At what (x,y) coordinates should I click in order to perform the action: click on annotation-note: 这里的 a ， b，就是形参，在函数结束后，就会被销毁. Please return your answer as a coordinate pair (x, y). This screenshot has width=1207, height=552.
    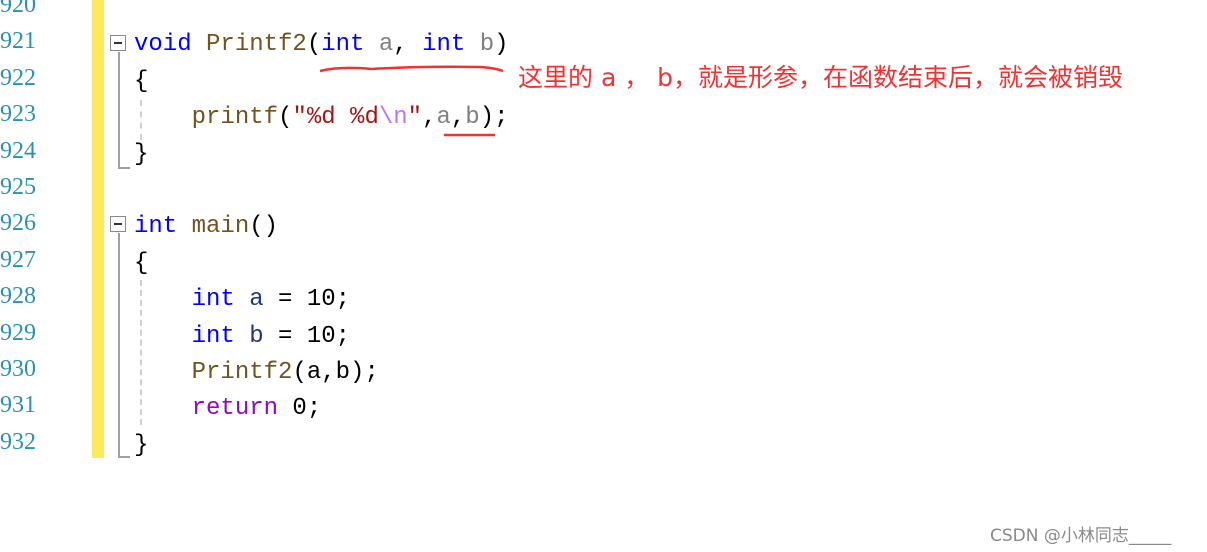
    Looking at the image, I should click on (821, 77).